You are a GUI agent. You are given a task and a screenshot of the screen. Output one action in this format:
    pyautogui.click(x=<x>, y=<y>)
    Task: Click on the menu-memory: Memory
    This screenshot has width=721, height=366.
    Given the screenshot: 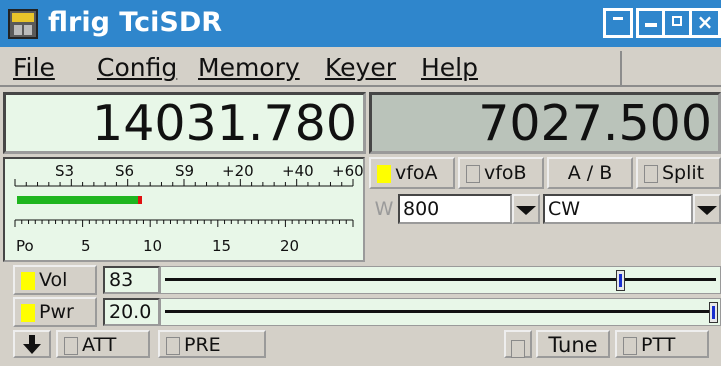 What is the action you would take?
    pyautogui.click(x=249, y=68)
    